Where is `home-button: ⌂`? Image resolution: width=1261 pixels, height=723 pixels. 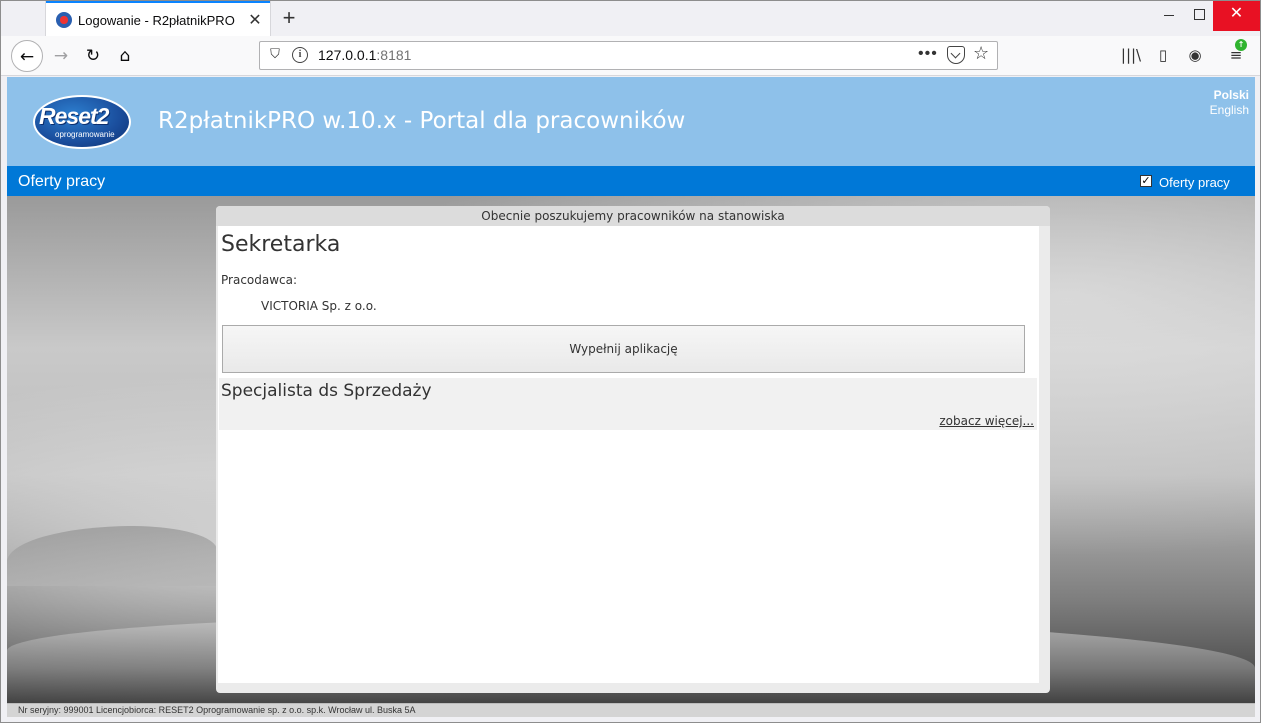
home-button: ⌂ is located at coordinates (125, 56).